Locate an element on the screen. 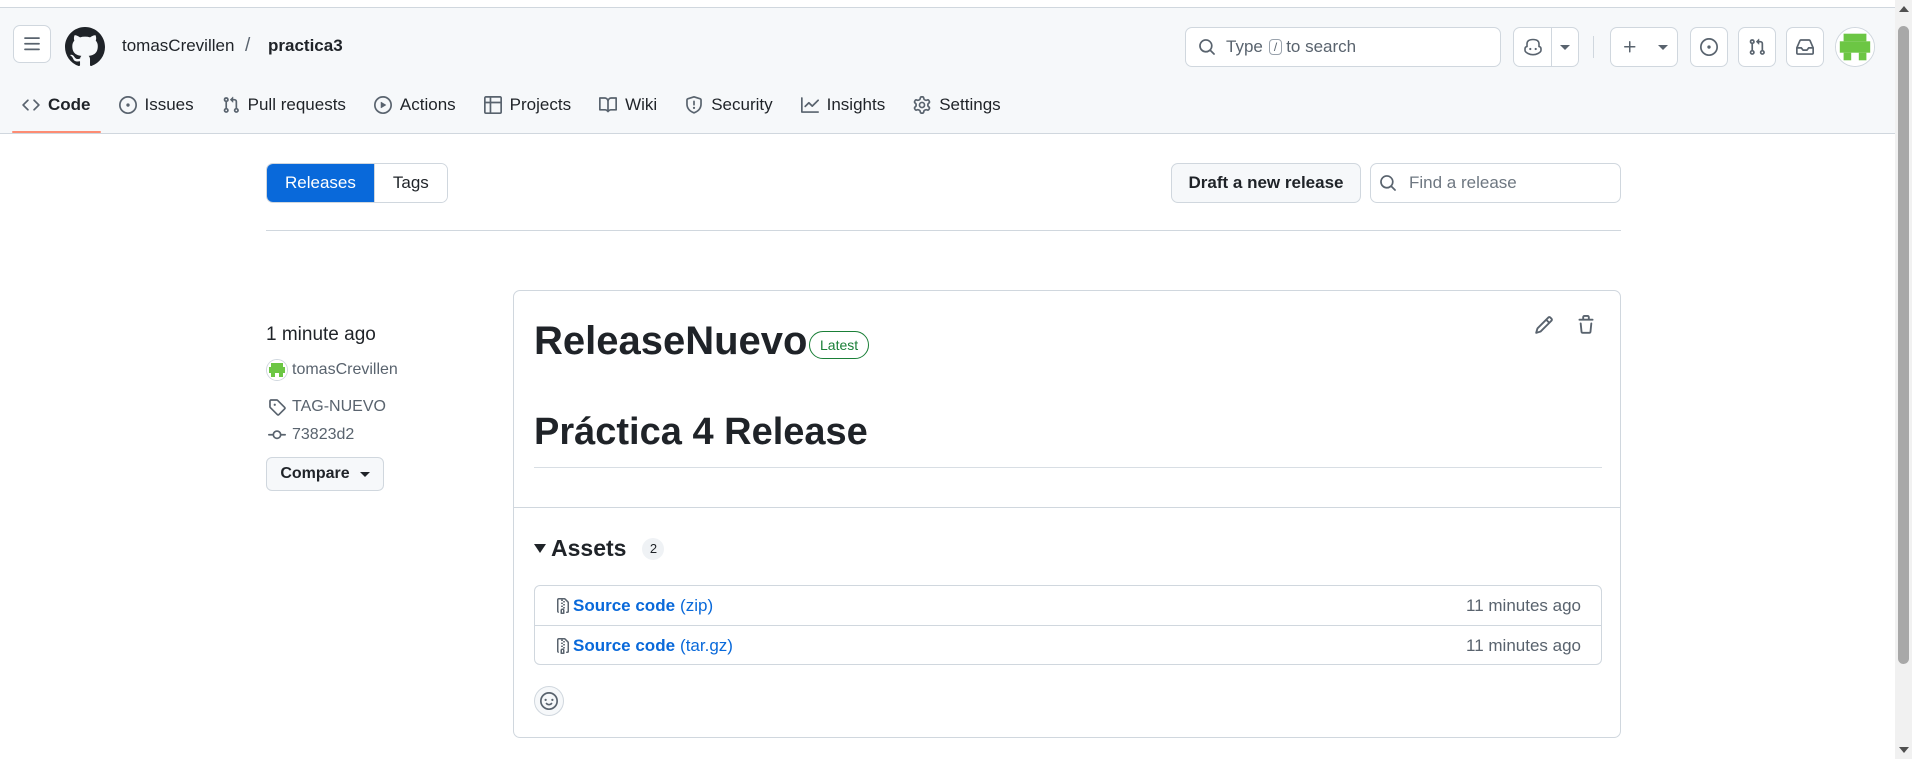 The image size is (1912, 759). compare-label: Compare is located at coordinates (315, 473).